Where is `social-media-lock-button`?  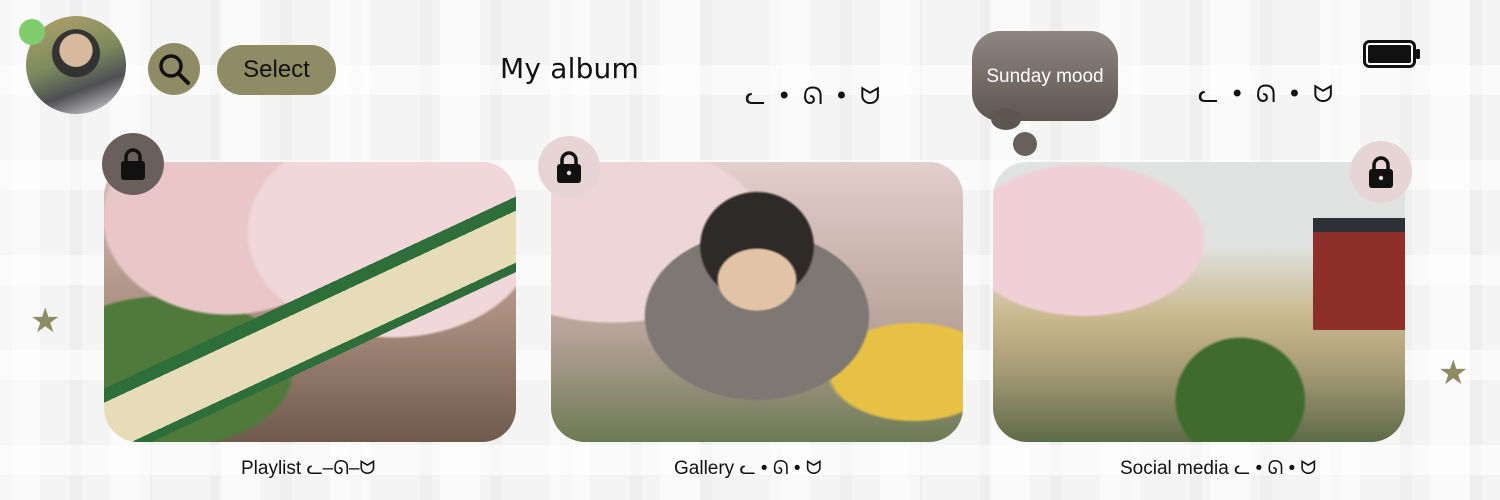 social-media-lock-button is located at coordinates (1381, 172).